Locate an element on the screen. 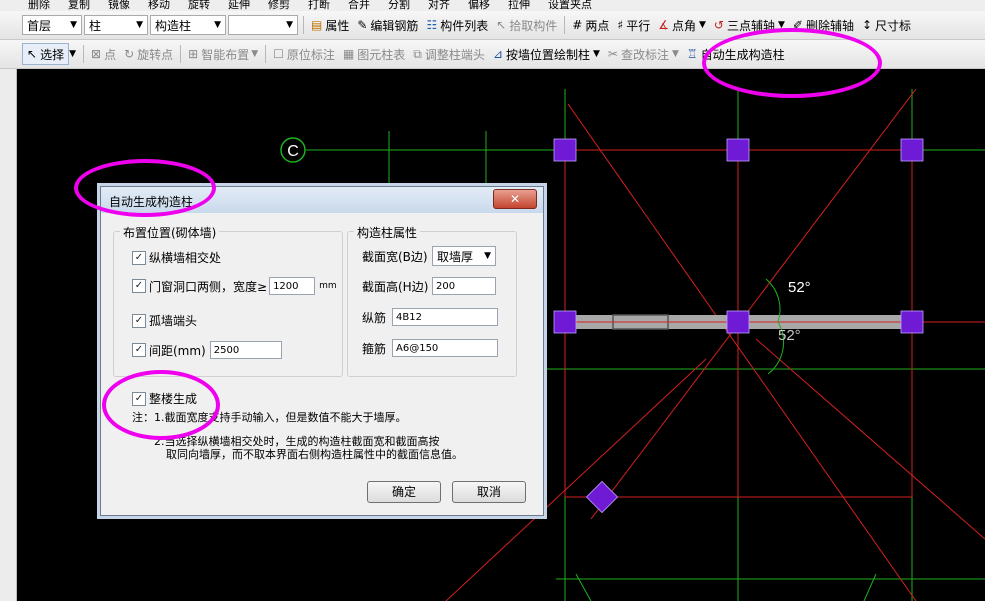 The image size is (985, 601). point-icon: ⊠ is located at coordinates (96, 54).